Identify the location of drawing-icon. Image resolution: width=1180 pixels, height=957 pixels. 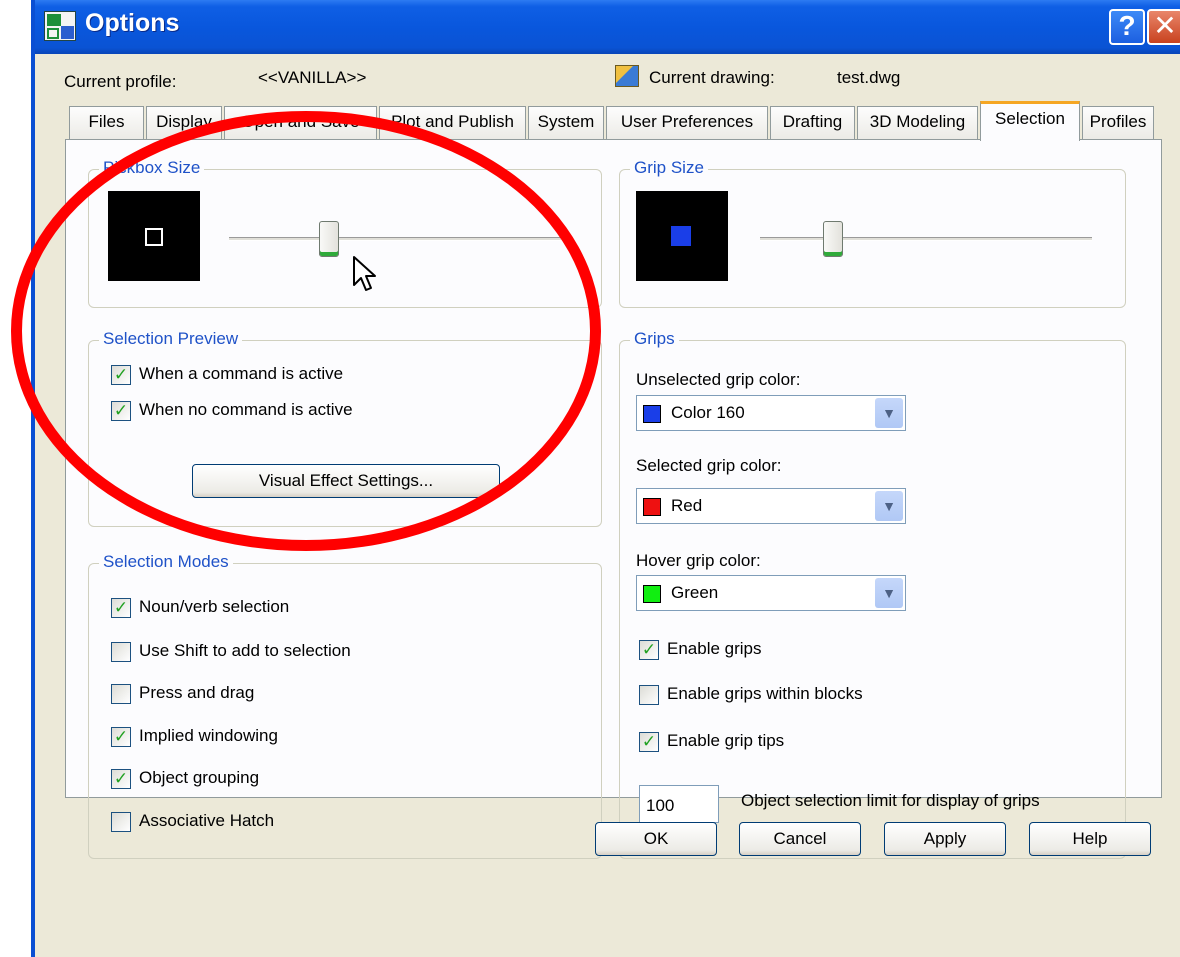
(627, 76).